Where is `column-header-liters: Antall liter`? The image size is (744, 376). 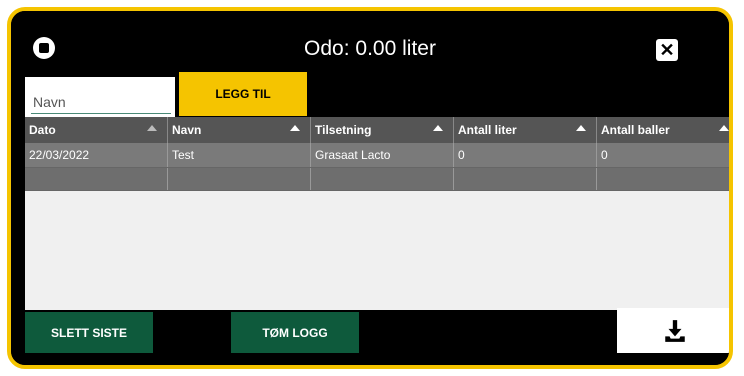
column-header-liters: Antall liter is located at coordinates (525, 130).